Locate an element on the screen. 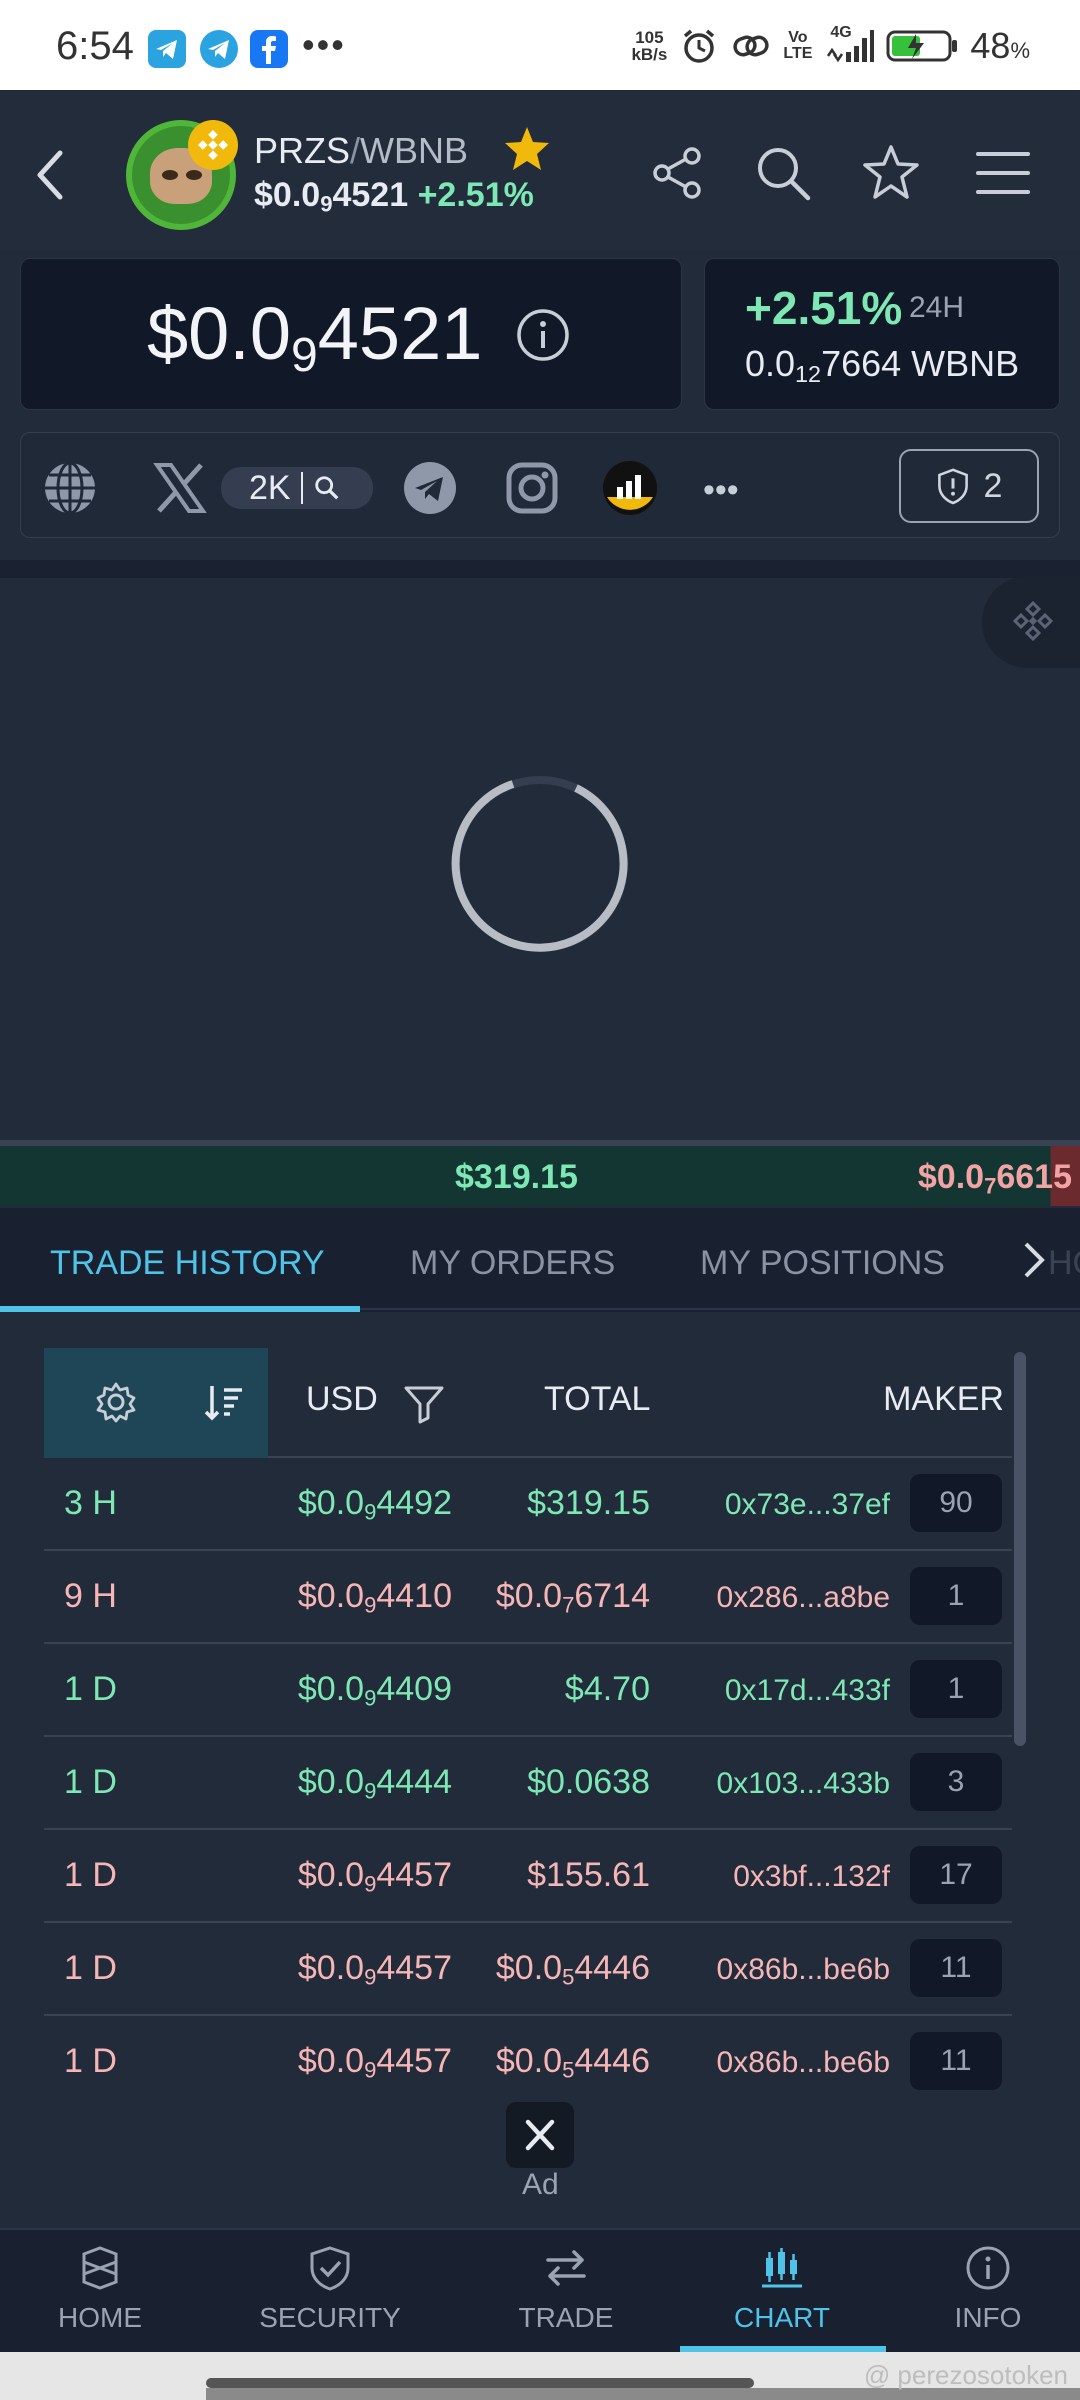  nav-home: HOME is located at coordinates (100, 2289).